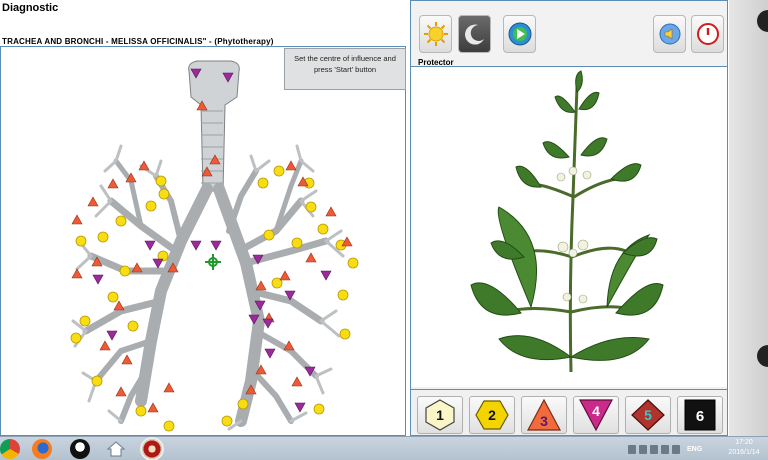 The height and width of the screenshot is (460, 768). What do you see at coordinates (384, 448) in the screenshot?
I see `taskbar: ENG 17:20 2016/1/14` at bounding box center [384, 448].